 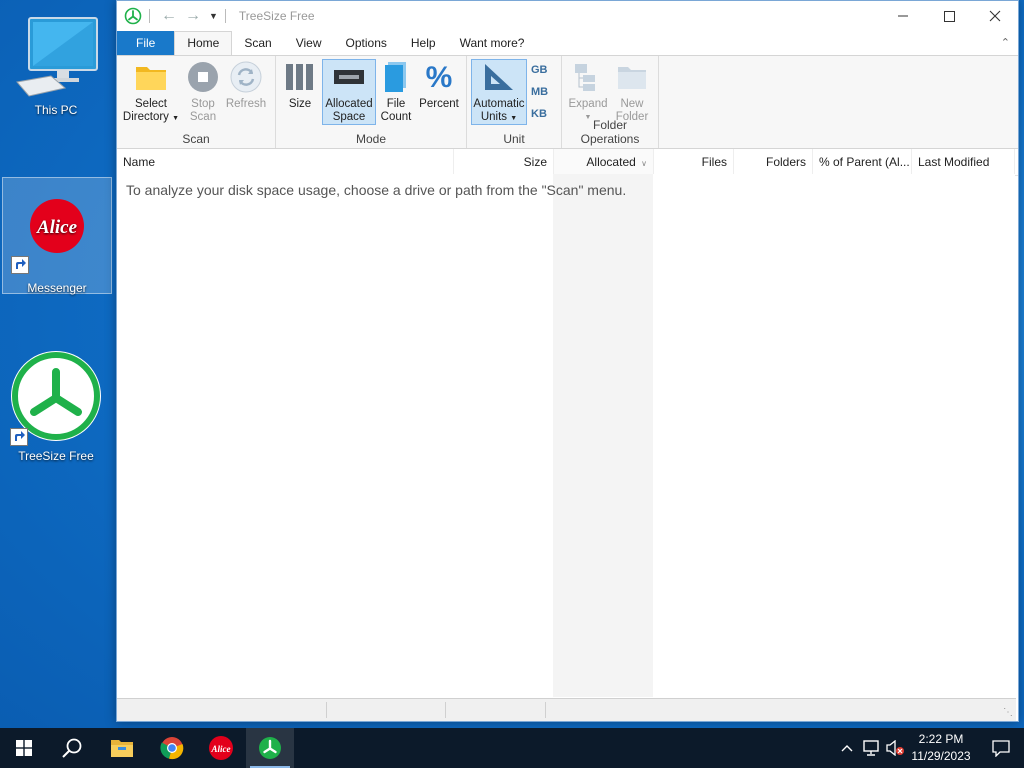 What do you see at coordinates (1008, 712) in the screenshot?
I see `resize-grip-icon: ⋱` at bounding box center [1008, 712].